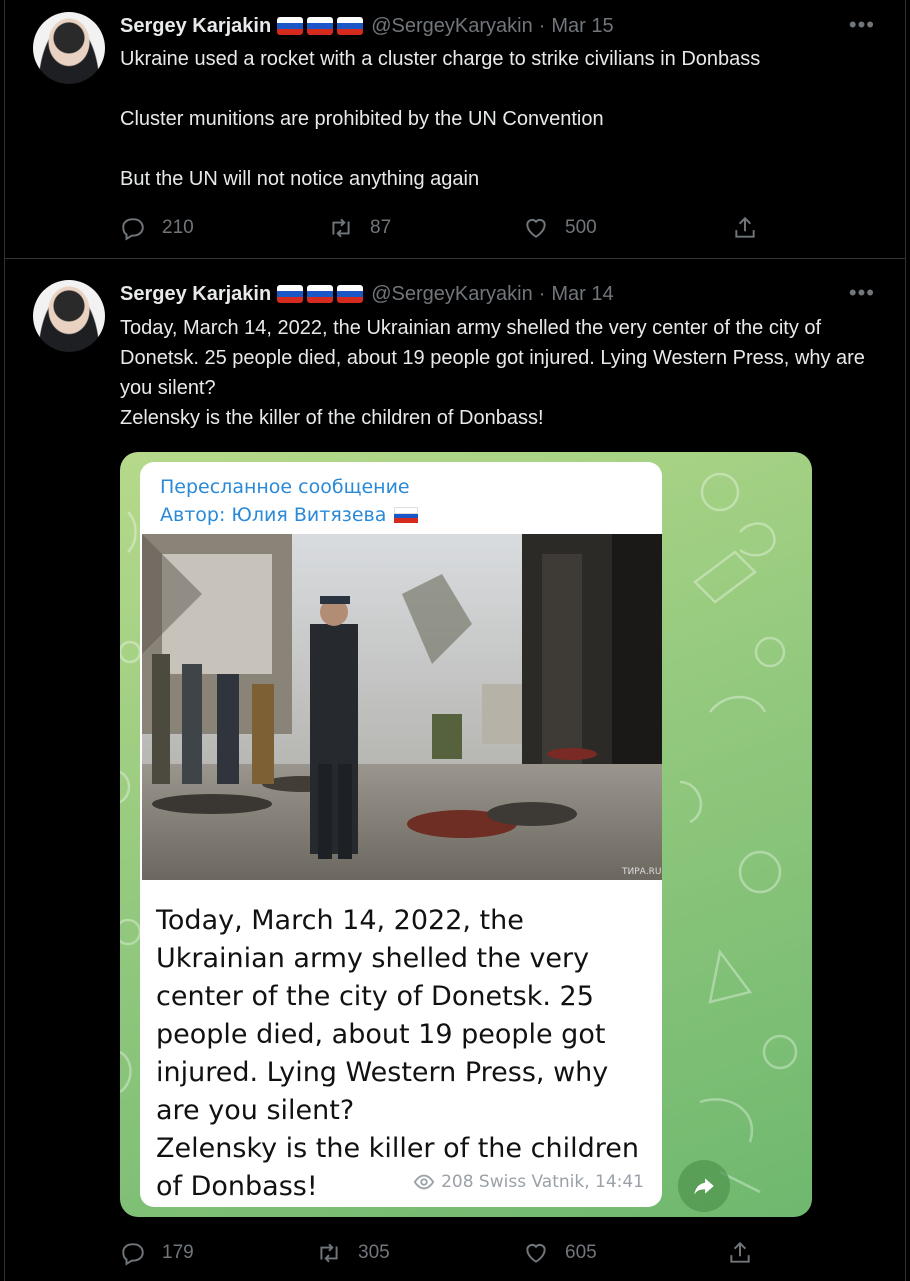 This screenshot has height=1281, width=910. I want to click on tweet-date: Mar 14, so click(582, 294).